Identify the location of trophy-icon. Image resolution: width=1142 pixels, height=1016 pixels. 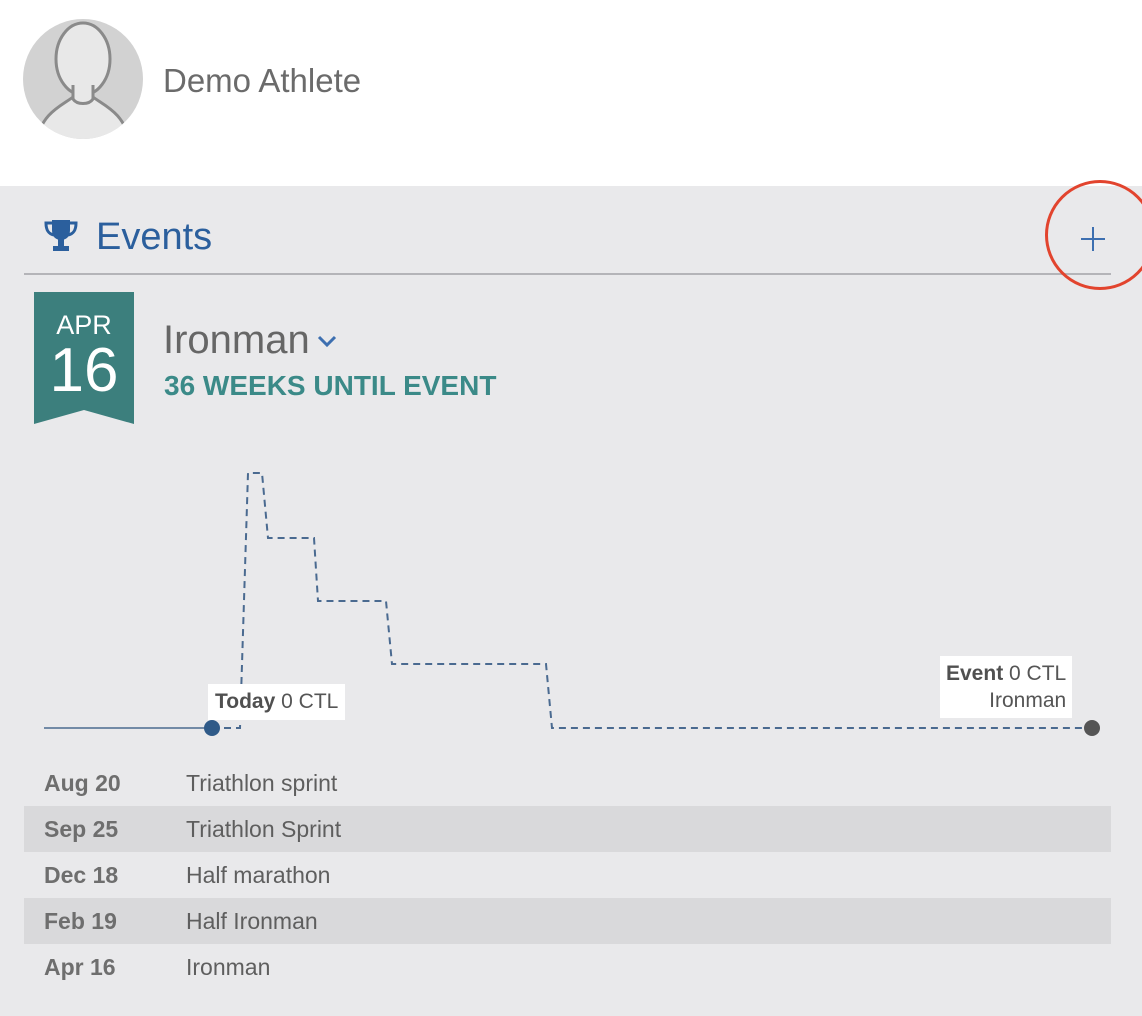
(61, 235).